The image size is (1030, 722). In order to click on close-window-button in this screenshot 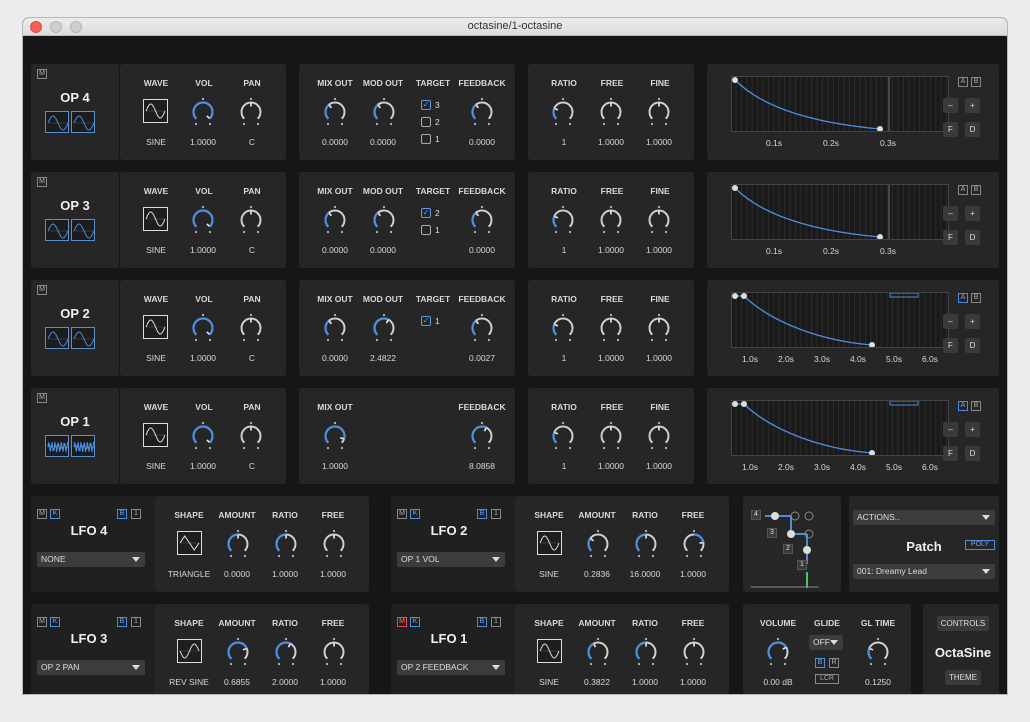, I will do `click(36, 27)`.